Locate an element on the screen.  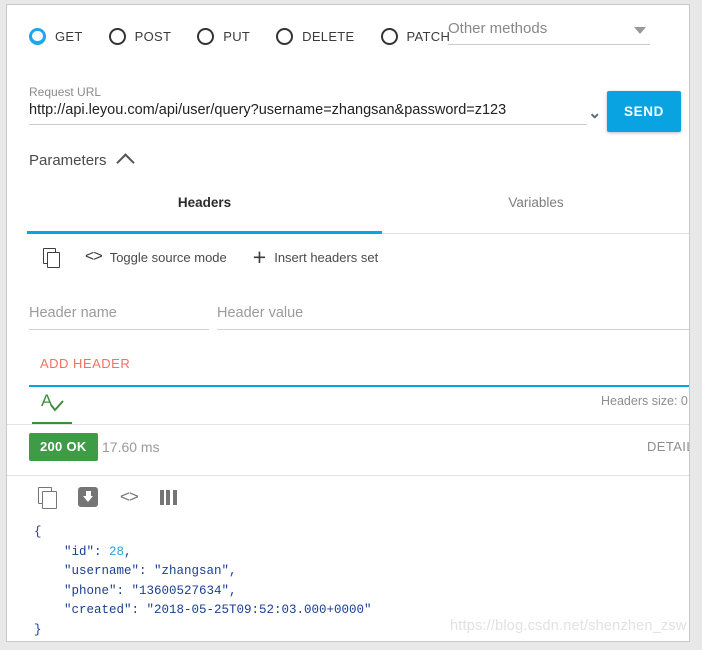
radio-method-delete: DELETE is located at coordinates (315, 36).